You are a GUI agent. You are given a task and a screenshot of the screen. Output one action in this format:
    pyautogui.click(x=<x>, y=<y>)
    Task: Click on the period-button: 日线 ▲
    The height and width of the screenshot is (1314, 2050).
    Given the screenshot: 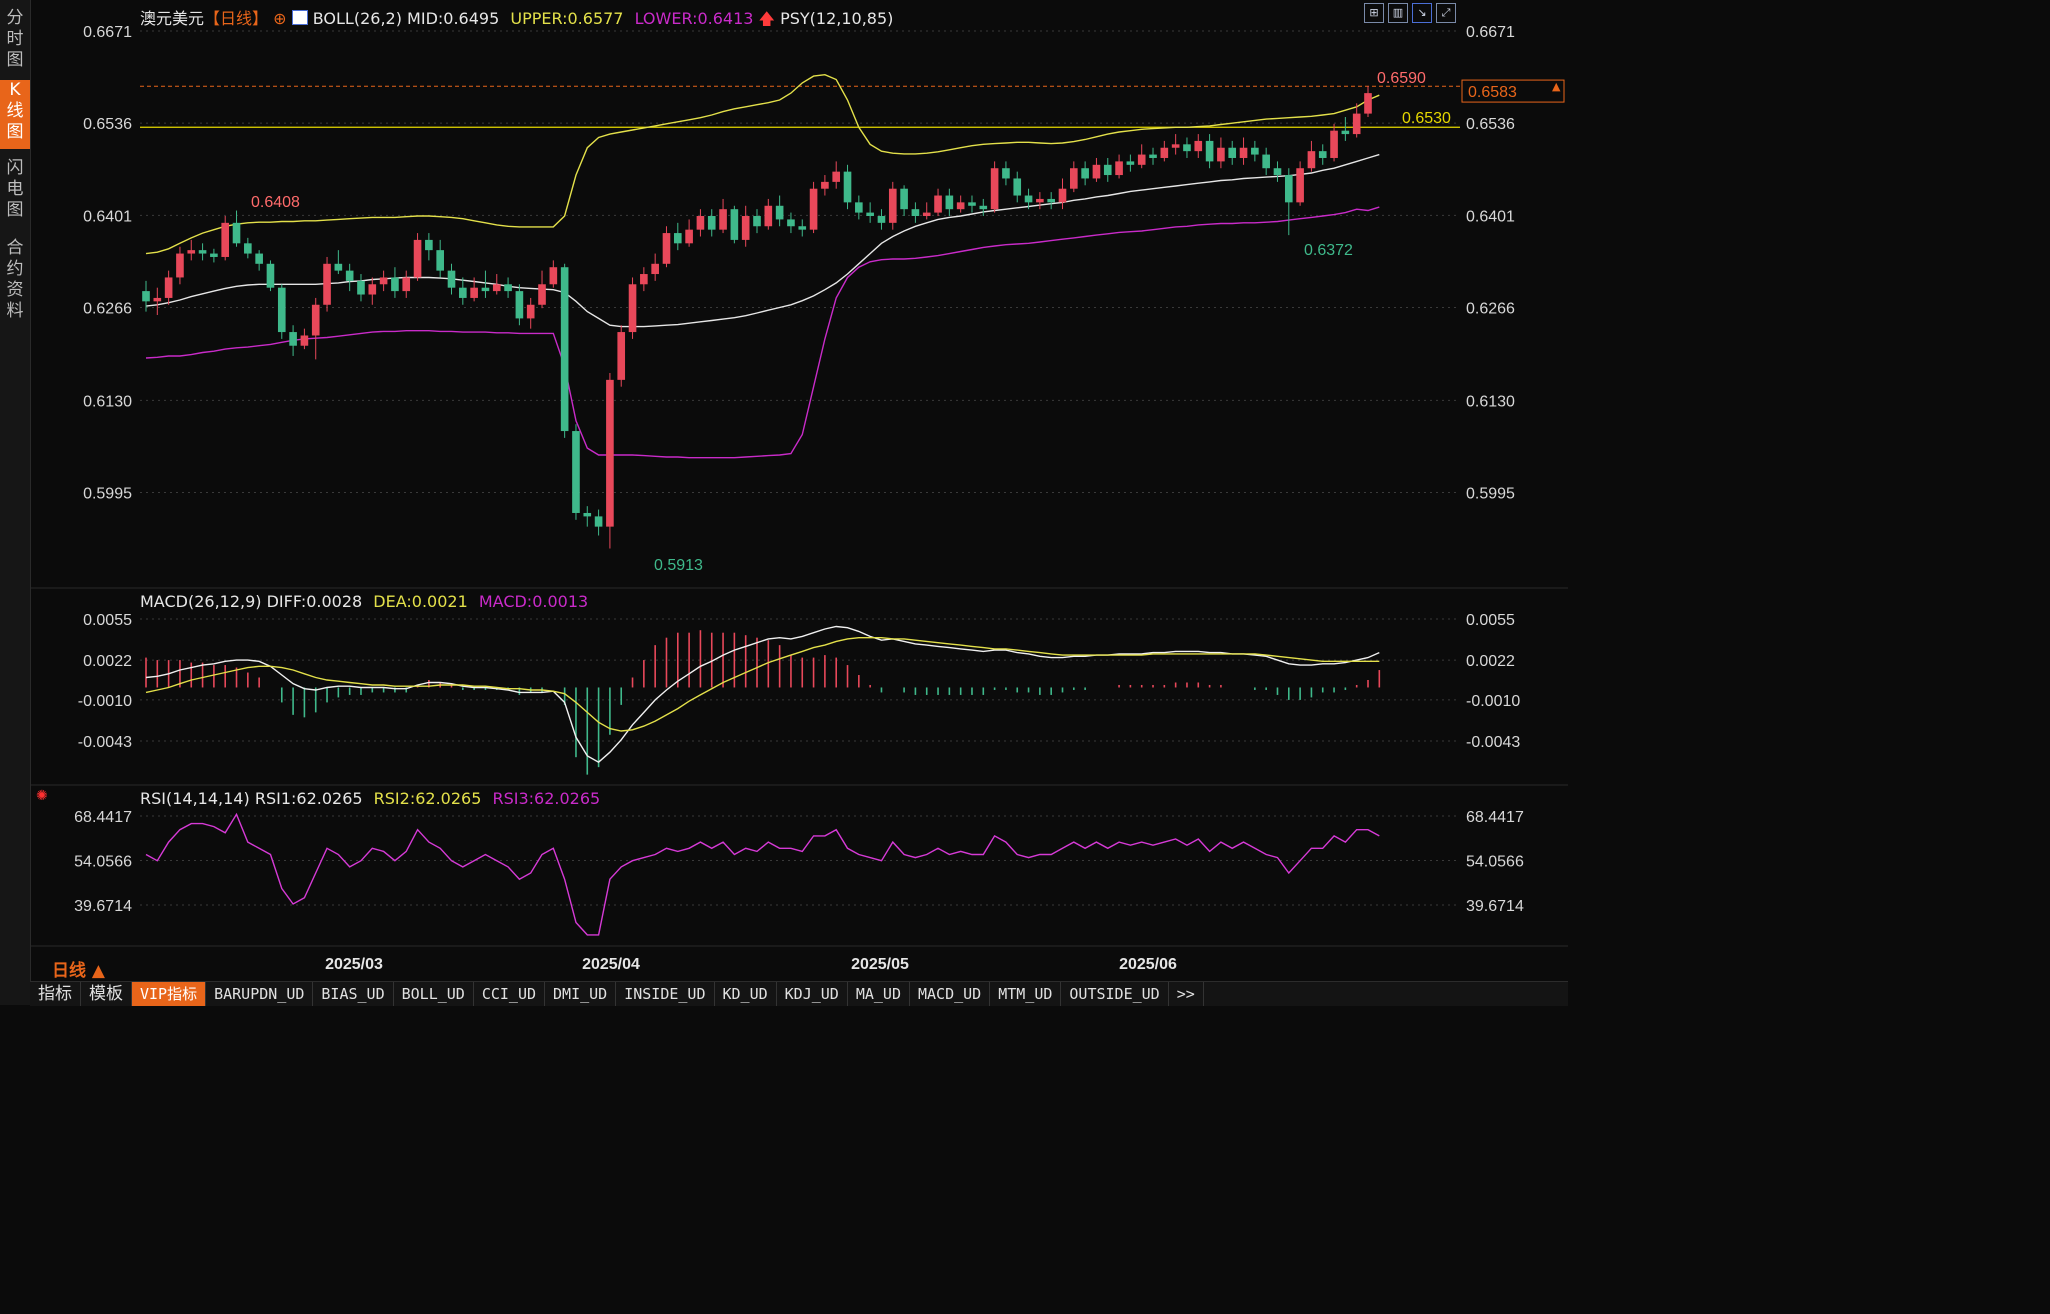 What is the action you would take?
    pyautogui.click(x=78, y=968)
    